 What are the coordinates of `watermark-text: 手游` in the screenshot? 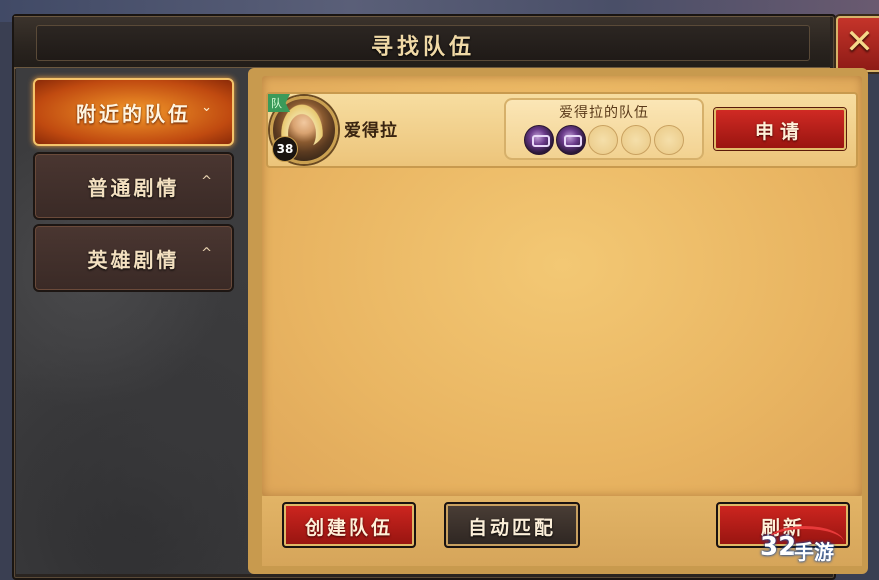 It's located at (814, 552).